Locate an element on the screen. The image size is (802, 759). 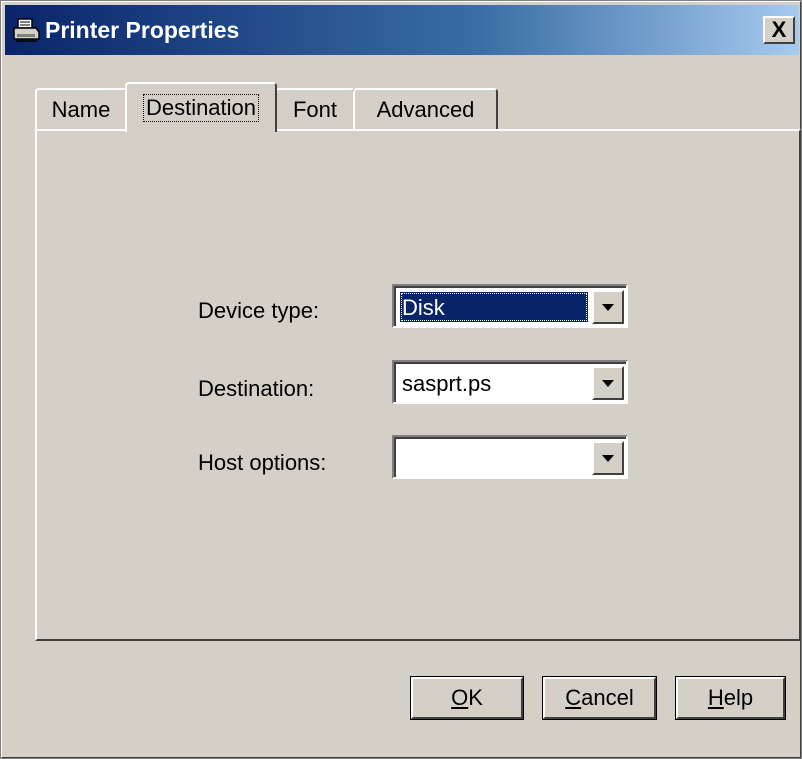
host-options-combobox is located at coordinates (510, 457).